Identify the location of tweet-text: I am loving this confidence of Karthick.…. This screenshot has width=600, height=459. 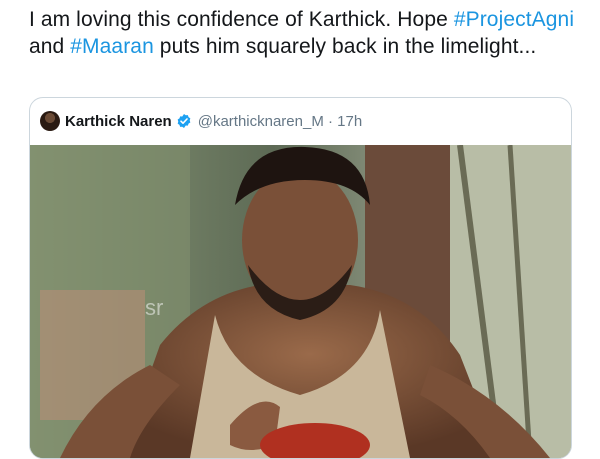
(309, 33).